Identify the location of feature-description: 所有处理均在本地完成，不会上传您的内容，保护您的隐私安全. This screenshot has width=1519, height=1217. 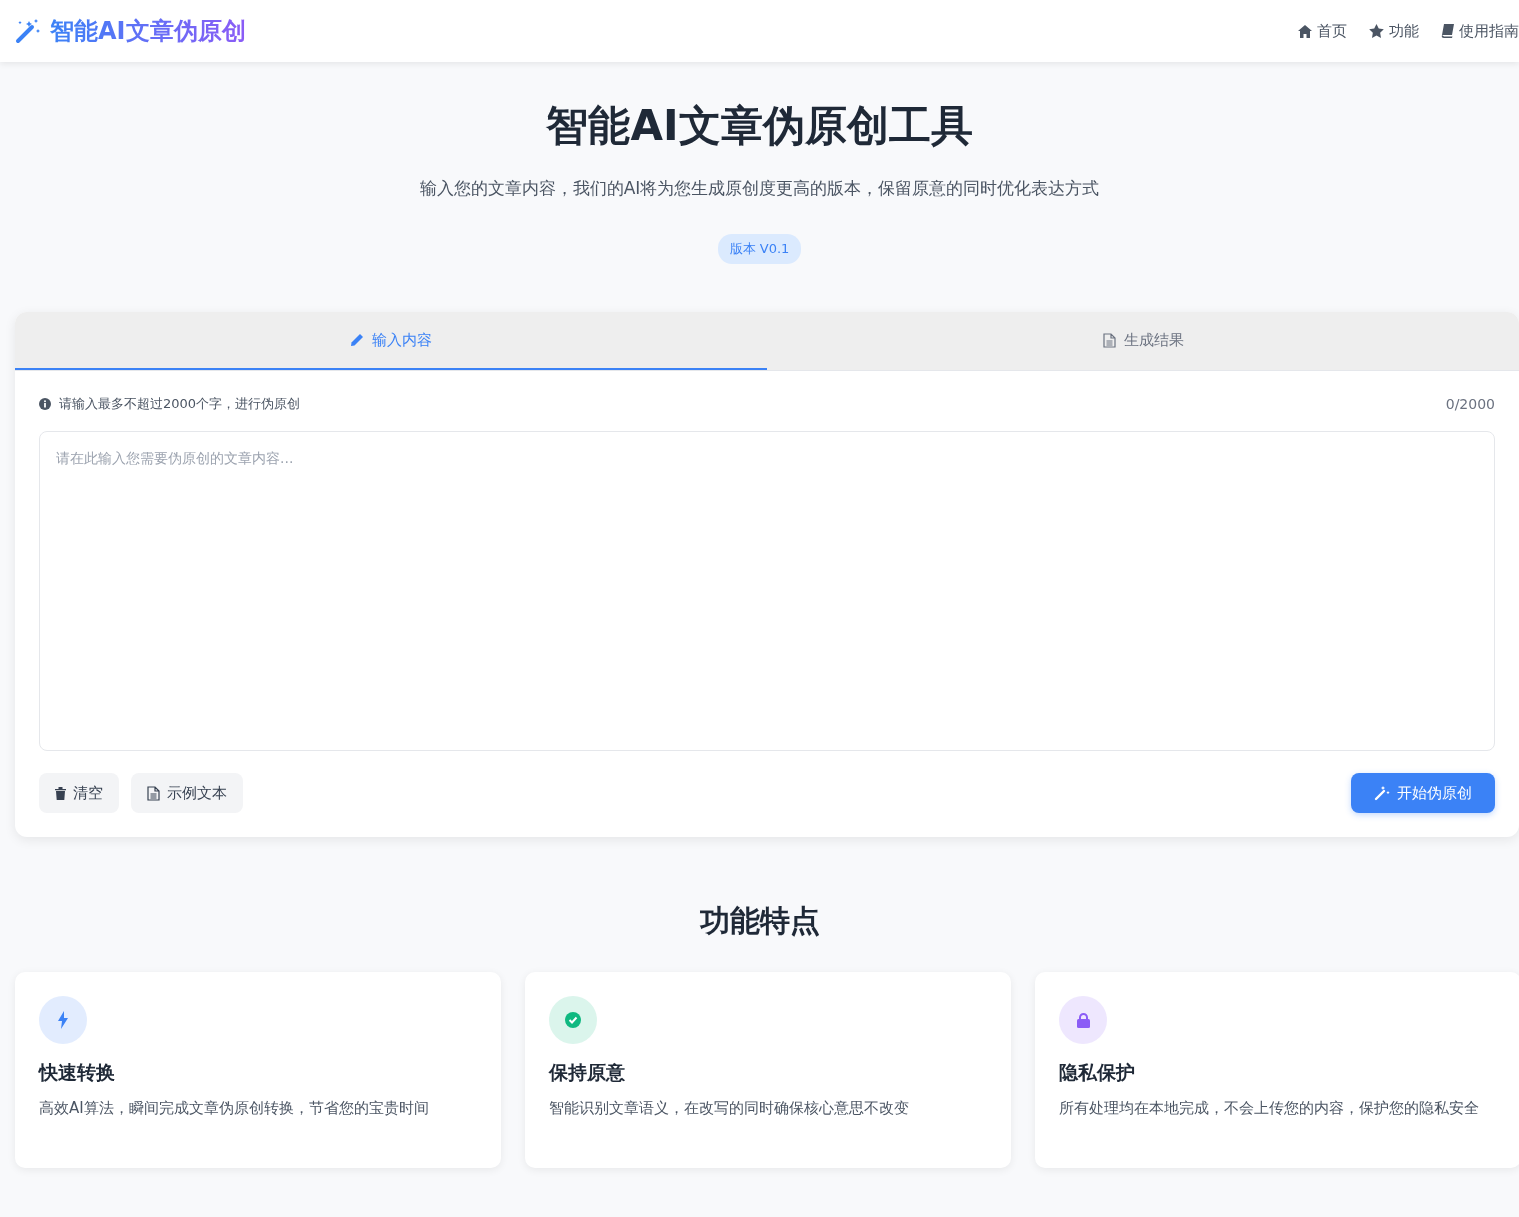
(1269, 1108).